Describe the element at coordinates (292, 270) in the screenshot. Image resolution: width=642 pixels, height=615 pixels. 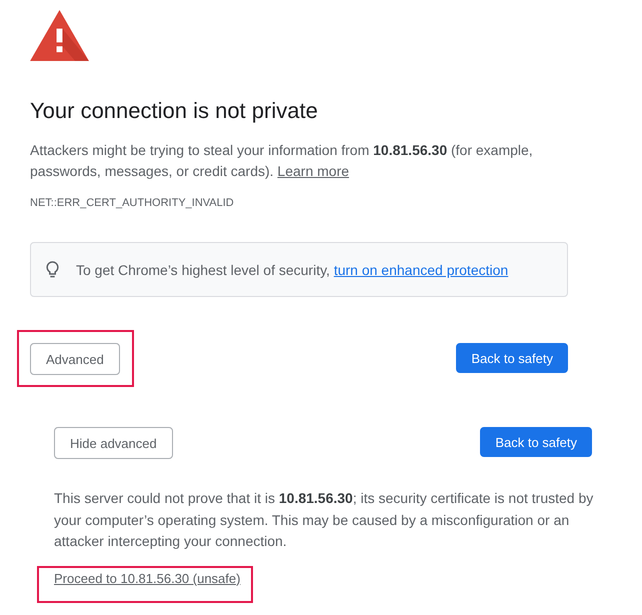
I see `notice-text: To get Chrome’s highest level of security, turn on enhanced protection` at that location.